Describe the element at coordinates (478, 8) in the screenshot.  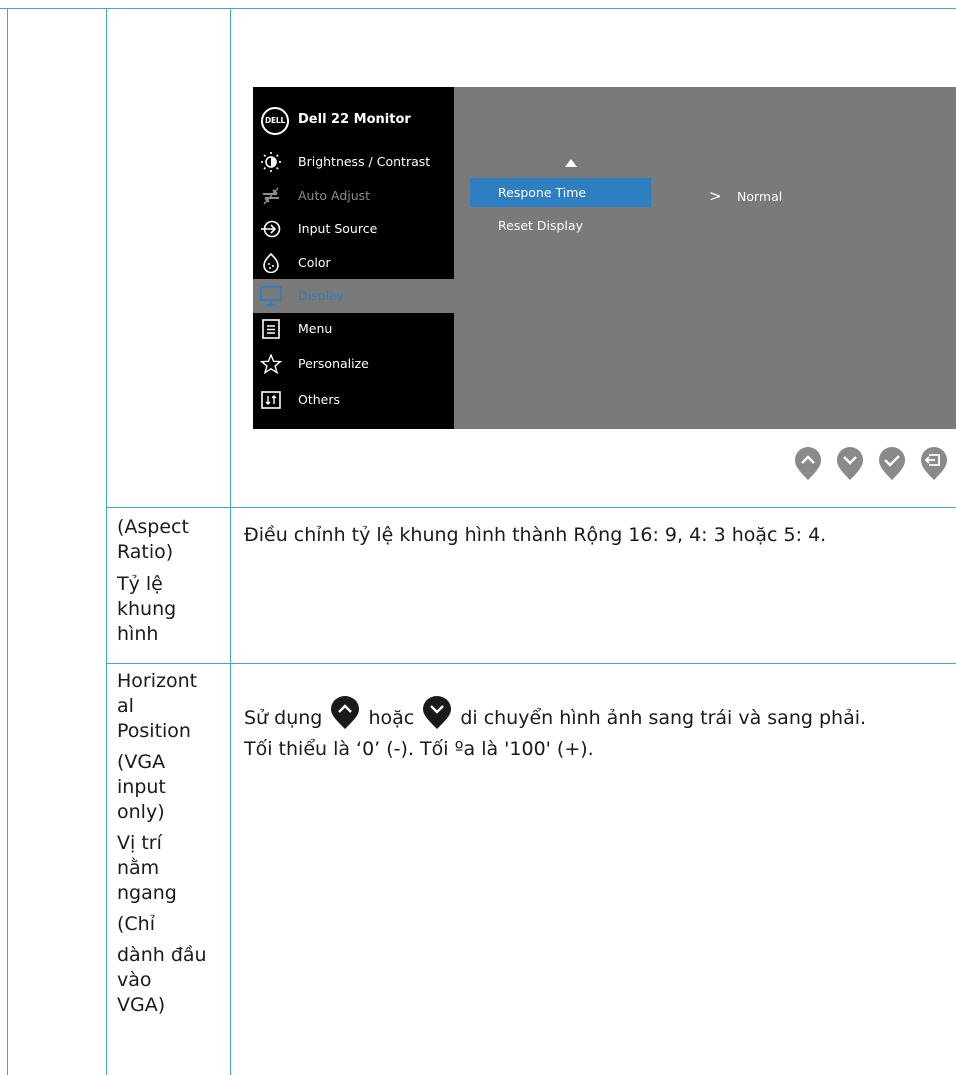
I see `table-top-rule` at that location.